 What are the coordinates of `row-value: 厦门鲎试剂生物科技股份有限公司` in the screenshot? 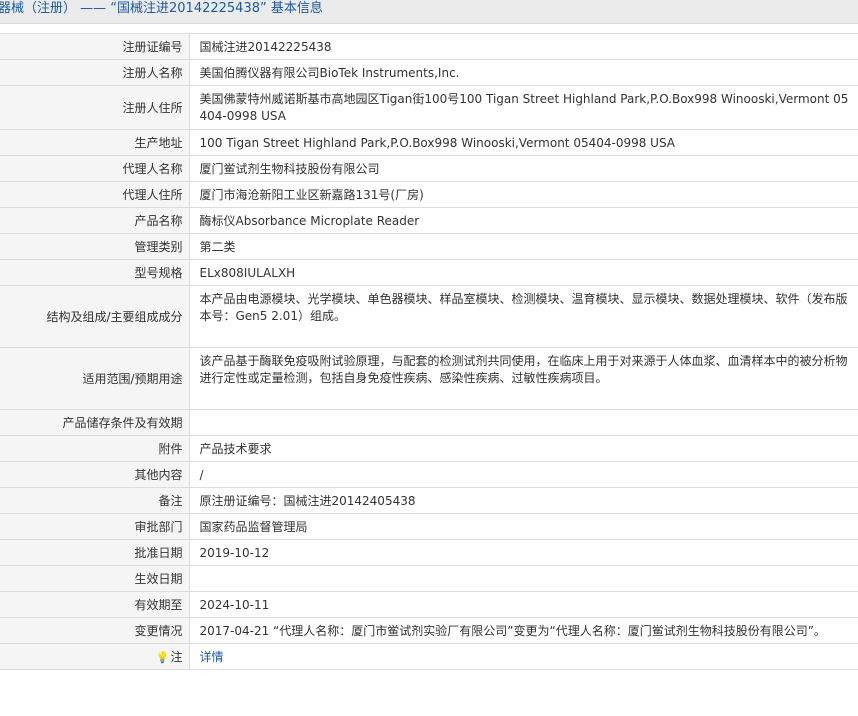 It's located at (523, 168).